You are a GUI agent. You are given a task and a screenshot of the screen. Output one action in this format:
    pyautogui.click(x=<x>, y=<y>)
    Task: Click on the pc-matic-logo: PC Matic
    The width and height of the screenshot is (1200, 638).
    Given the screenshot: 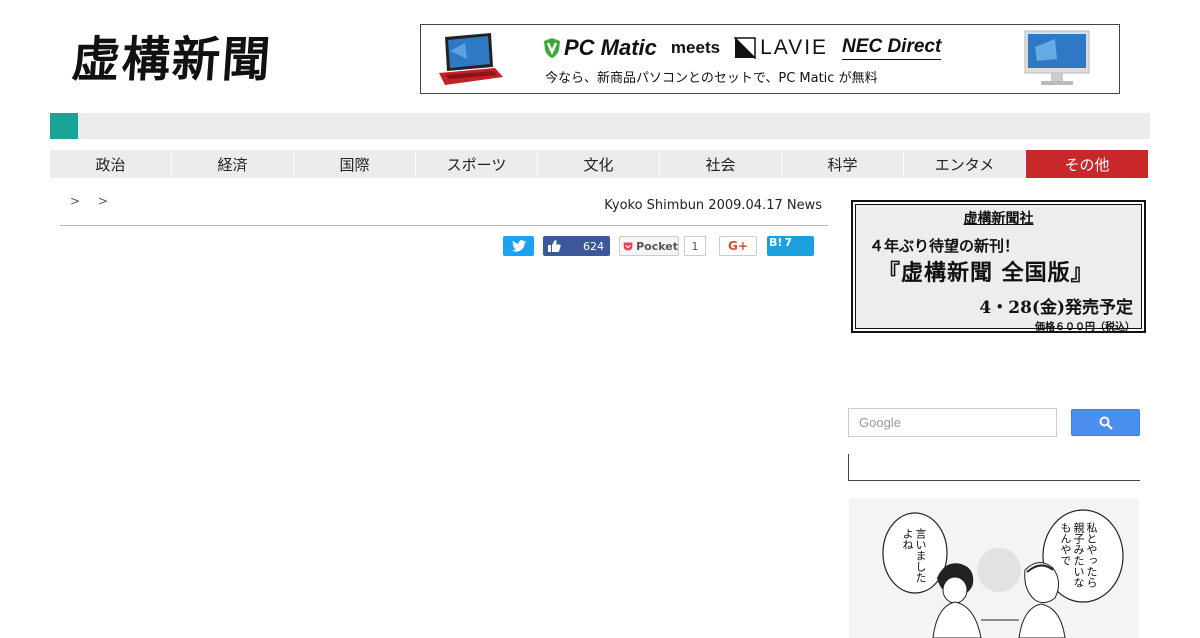 What is the action you would take?
    pyautogui.click(x=600, y=48)
    